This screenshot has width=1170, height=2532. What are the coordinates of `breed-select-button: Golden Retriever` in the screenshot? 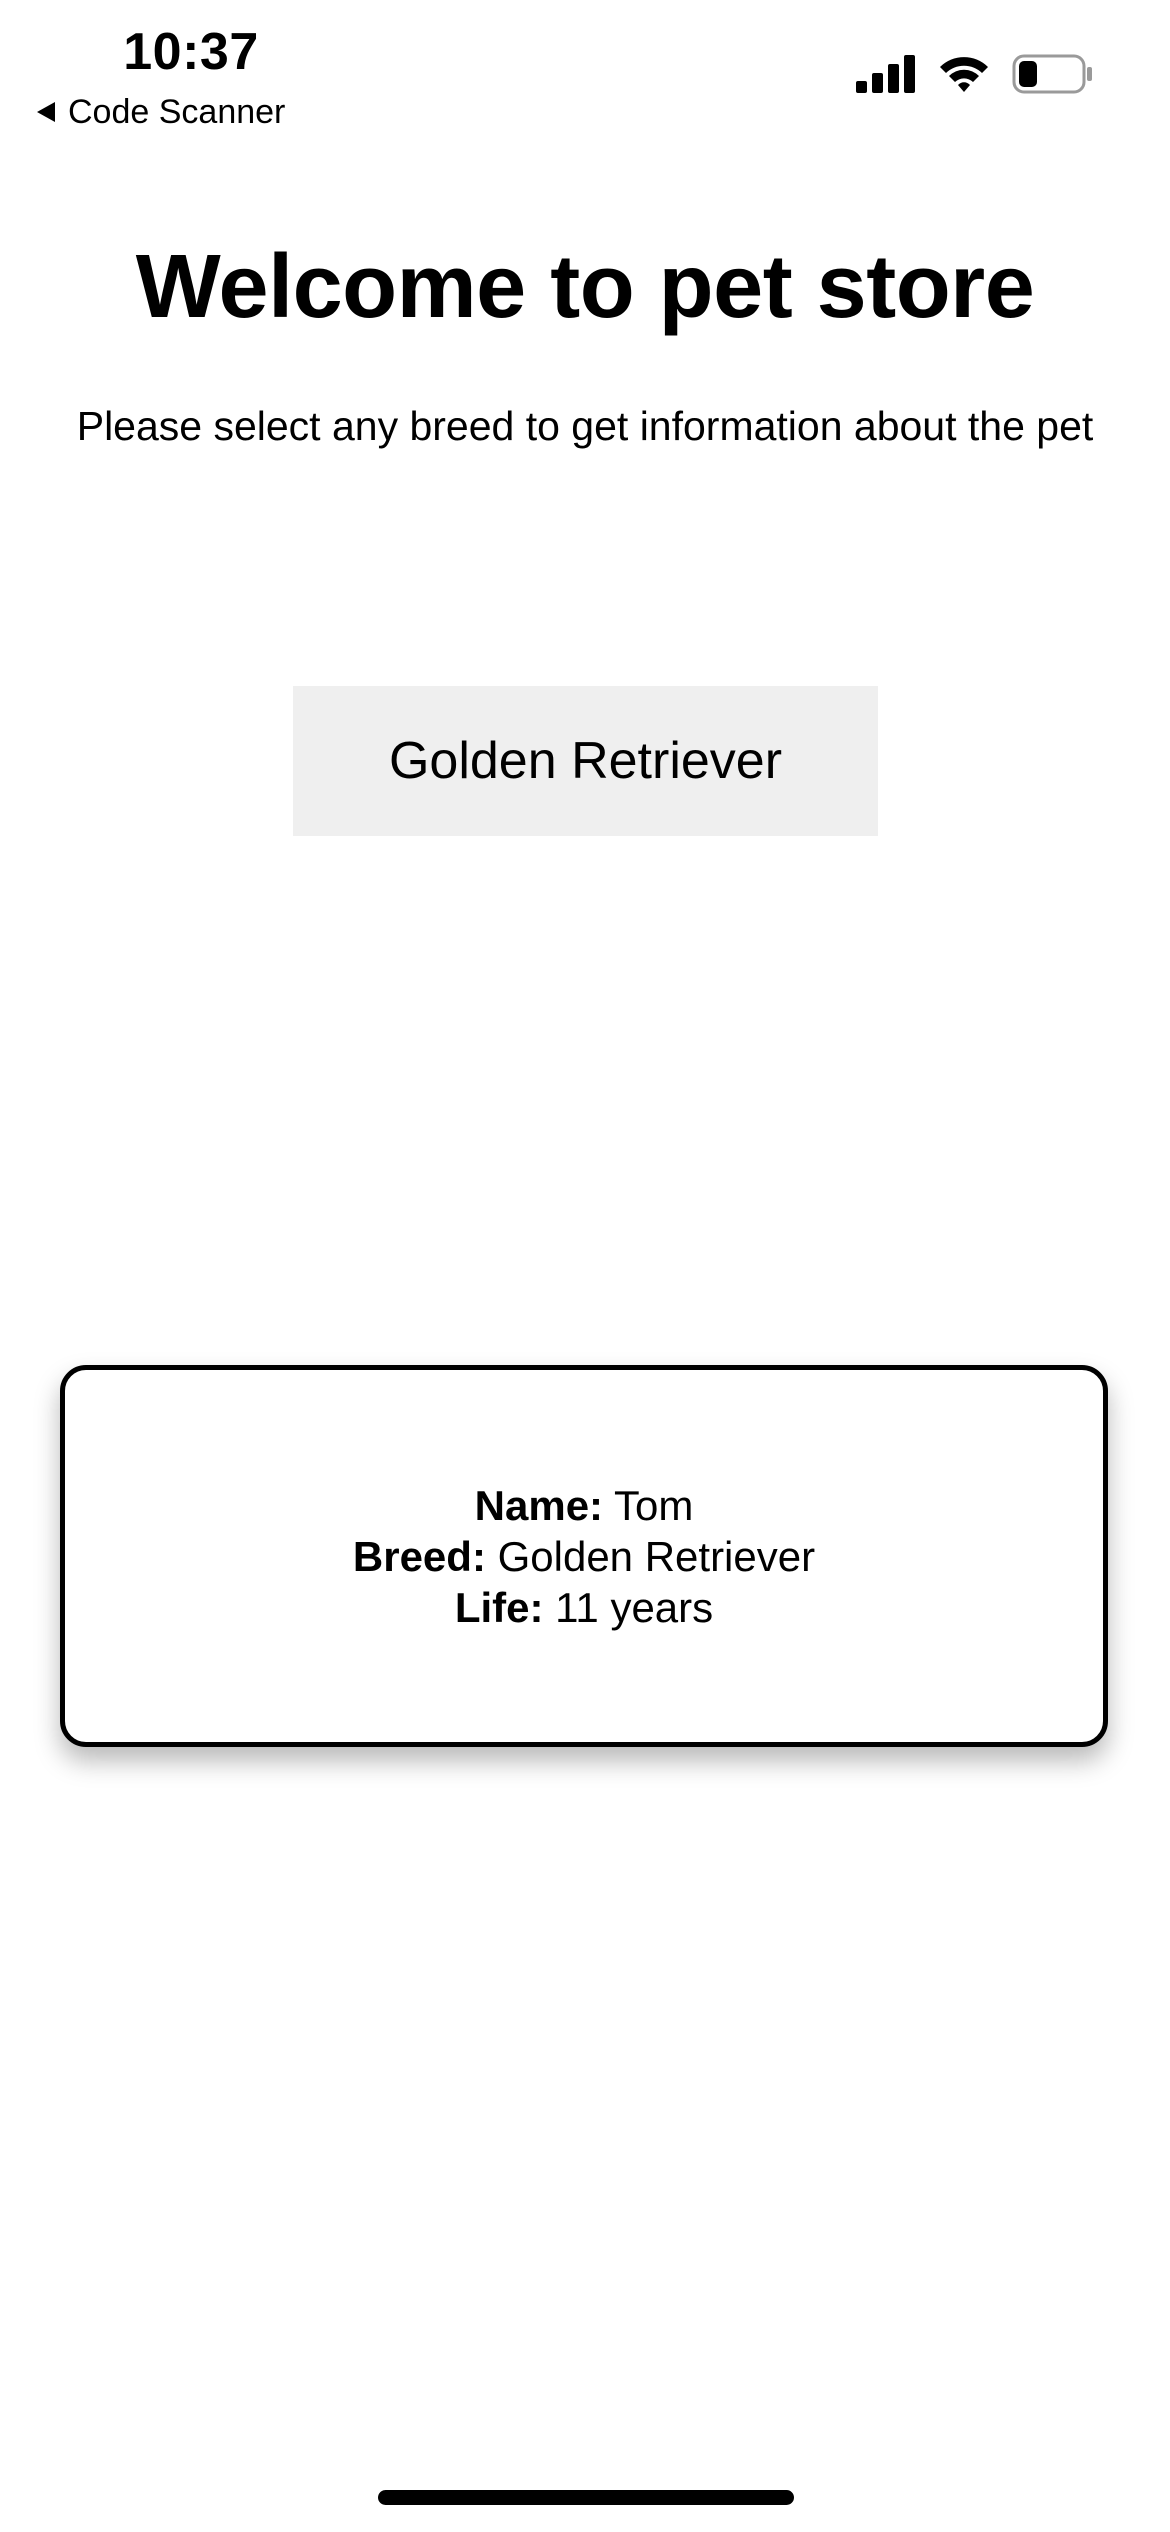 It's located at (585, 761).